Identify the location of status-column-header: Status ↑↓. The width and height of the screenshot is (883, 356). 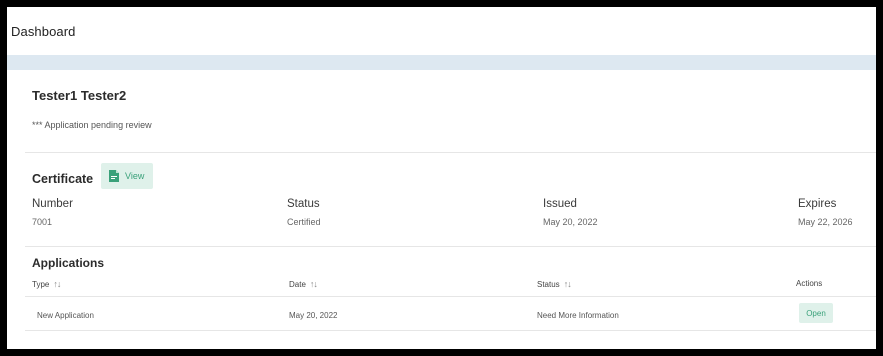
(554, 284).